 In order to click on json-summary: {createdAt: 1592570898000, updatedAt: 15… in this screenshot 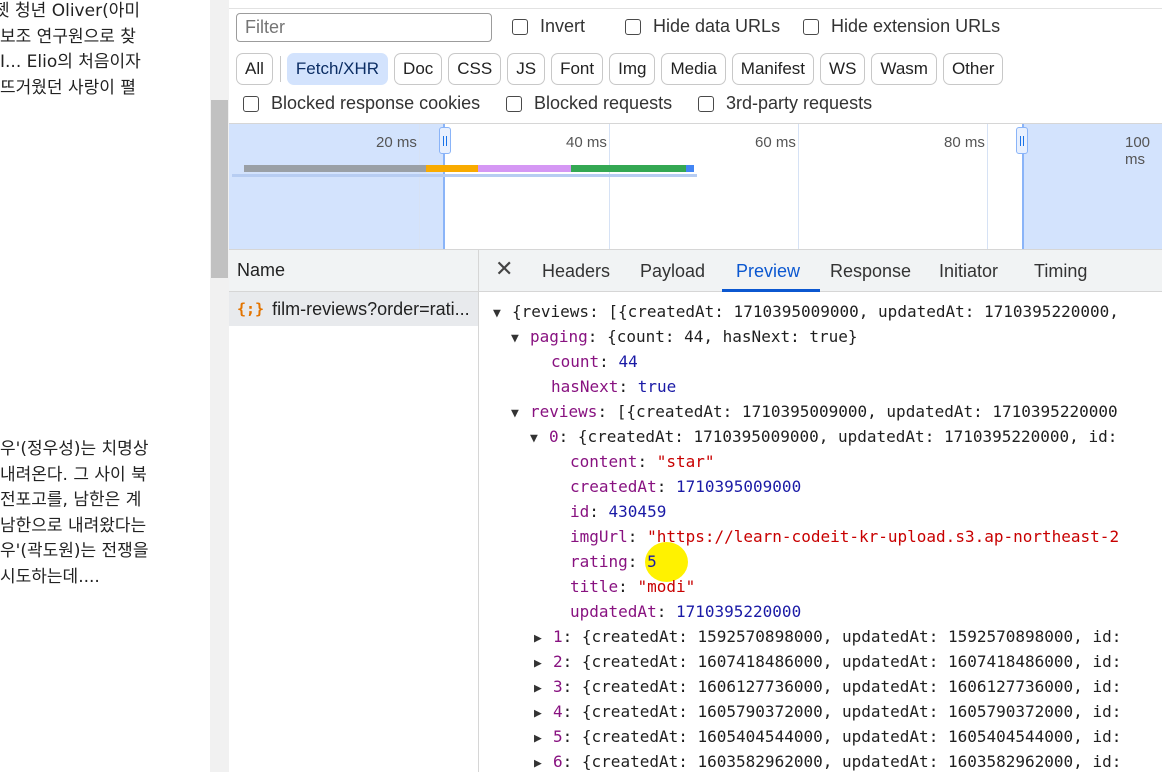, I will do `click(851, 636)`.